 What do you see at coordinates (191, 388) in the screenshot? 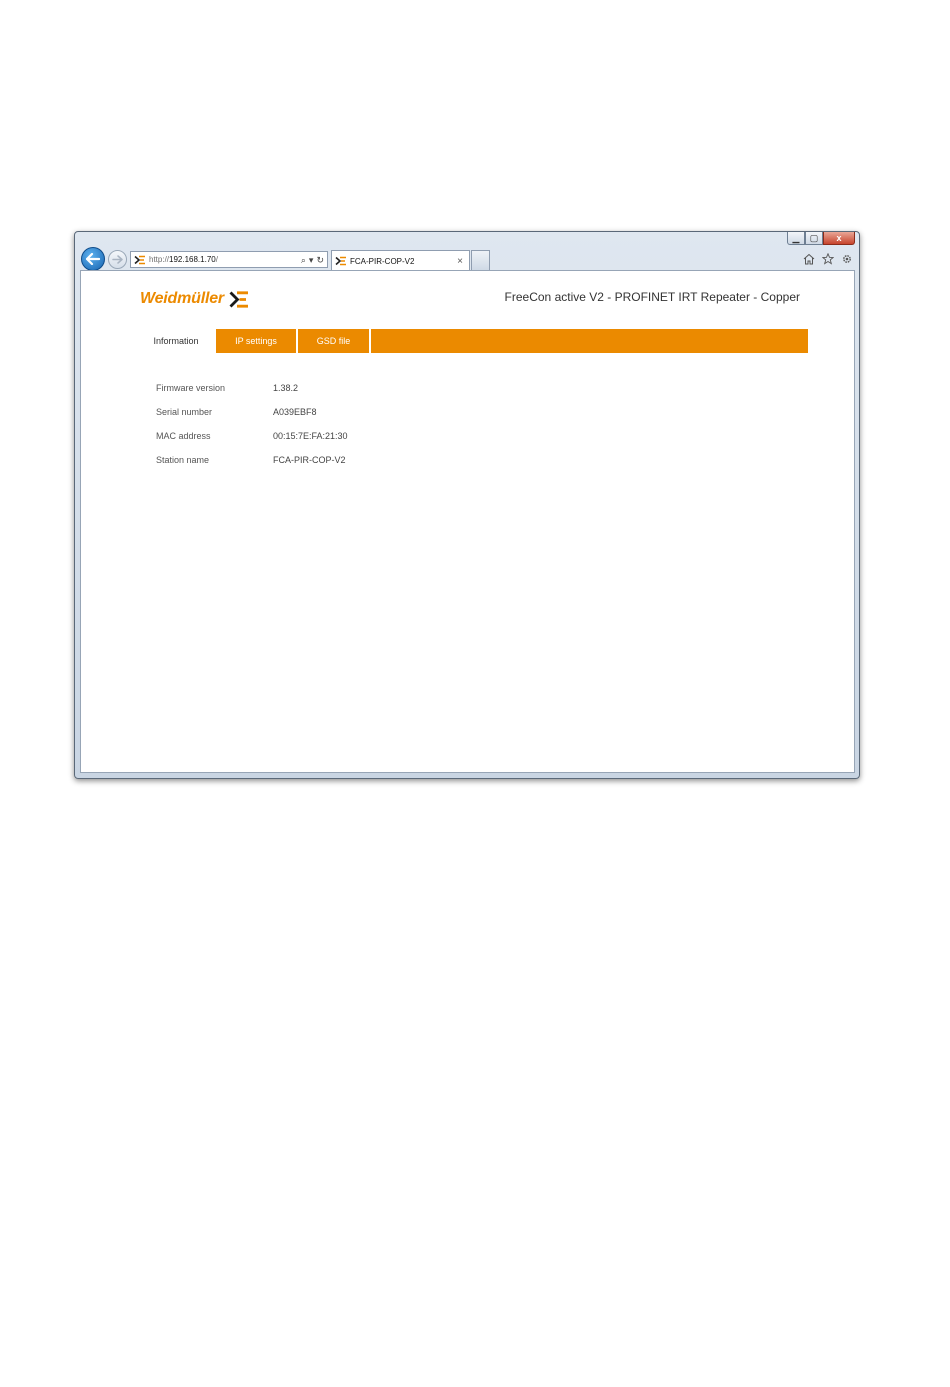
I see `info-label: Firmware version` at bounding box center [191, 388].